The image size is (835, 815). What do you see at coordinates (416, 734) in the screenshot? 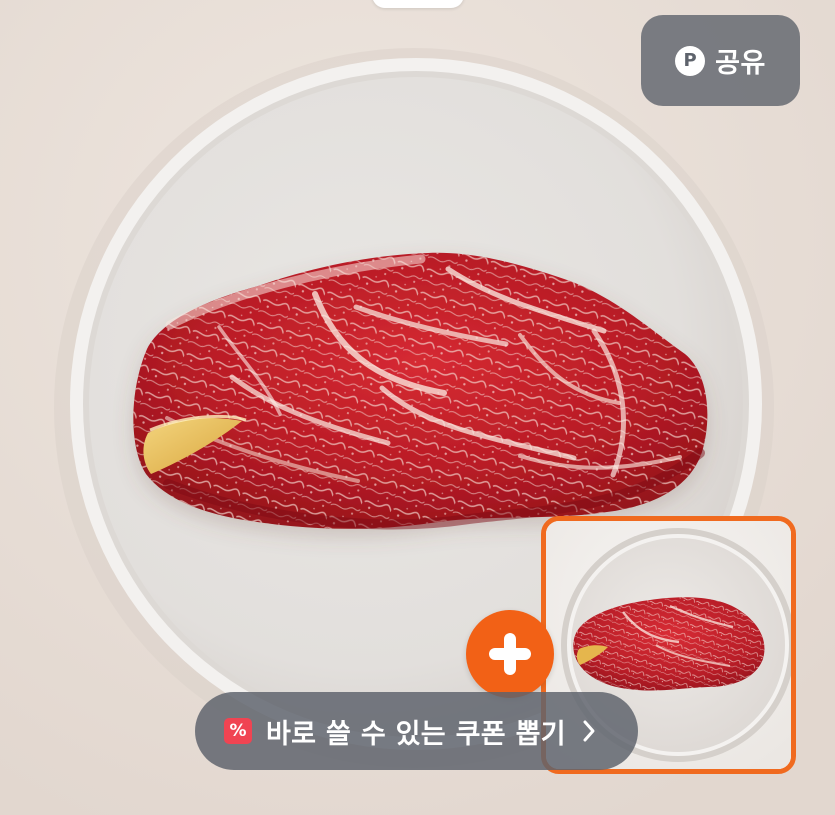
I see `coupon-label: 바로 쓸 수 있는 쿠폰 뽑기` at bounding box center [416, 734].